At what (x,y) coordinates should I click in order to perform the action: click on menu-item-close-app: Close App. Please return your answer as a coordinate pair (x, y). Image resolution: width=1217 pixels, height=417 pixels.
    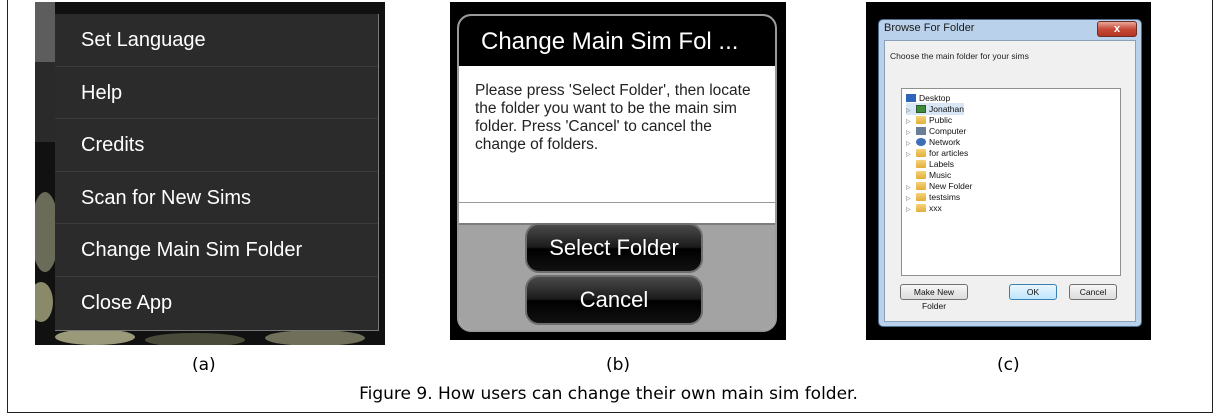
    Looking at the image, I should click on (216, 303).